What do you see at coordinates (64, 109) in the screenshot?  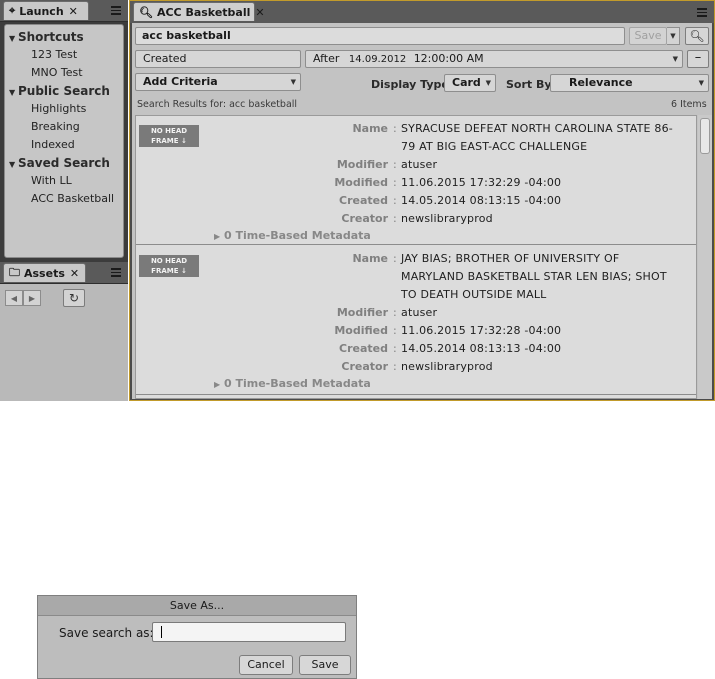 I see `tree-item-highlights: Highlights` at bounding box center [64, 109].